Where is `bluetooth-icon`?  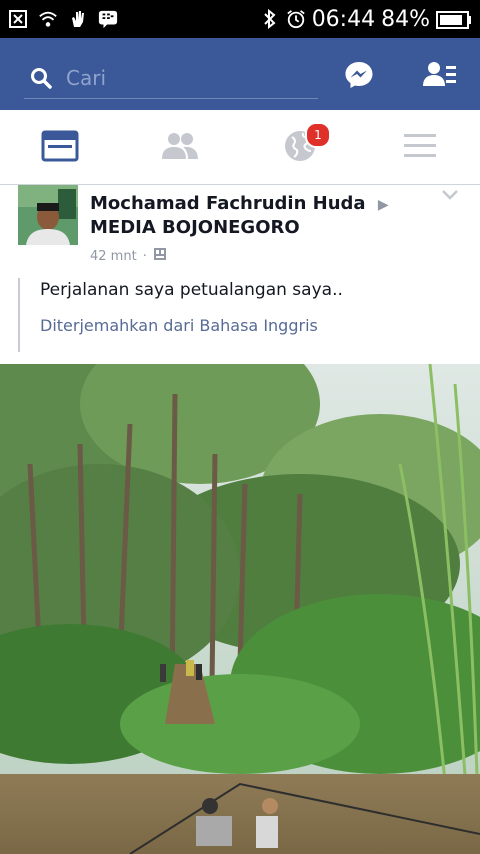
bluetooth-icon is located at coordinates (270, 19).